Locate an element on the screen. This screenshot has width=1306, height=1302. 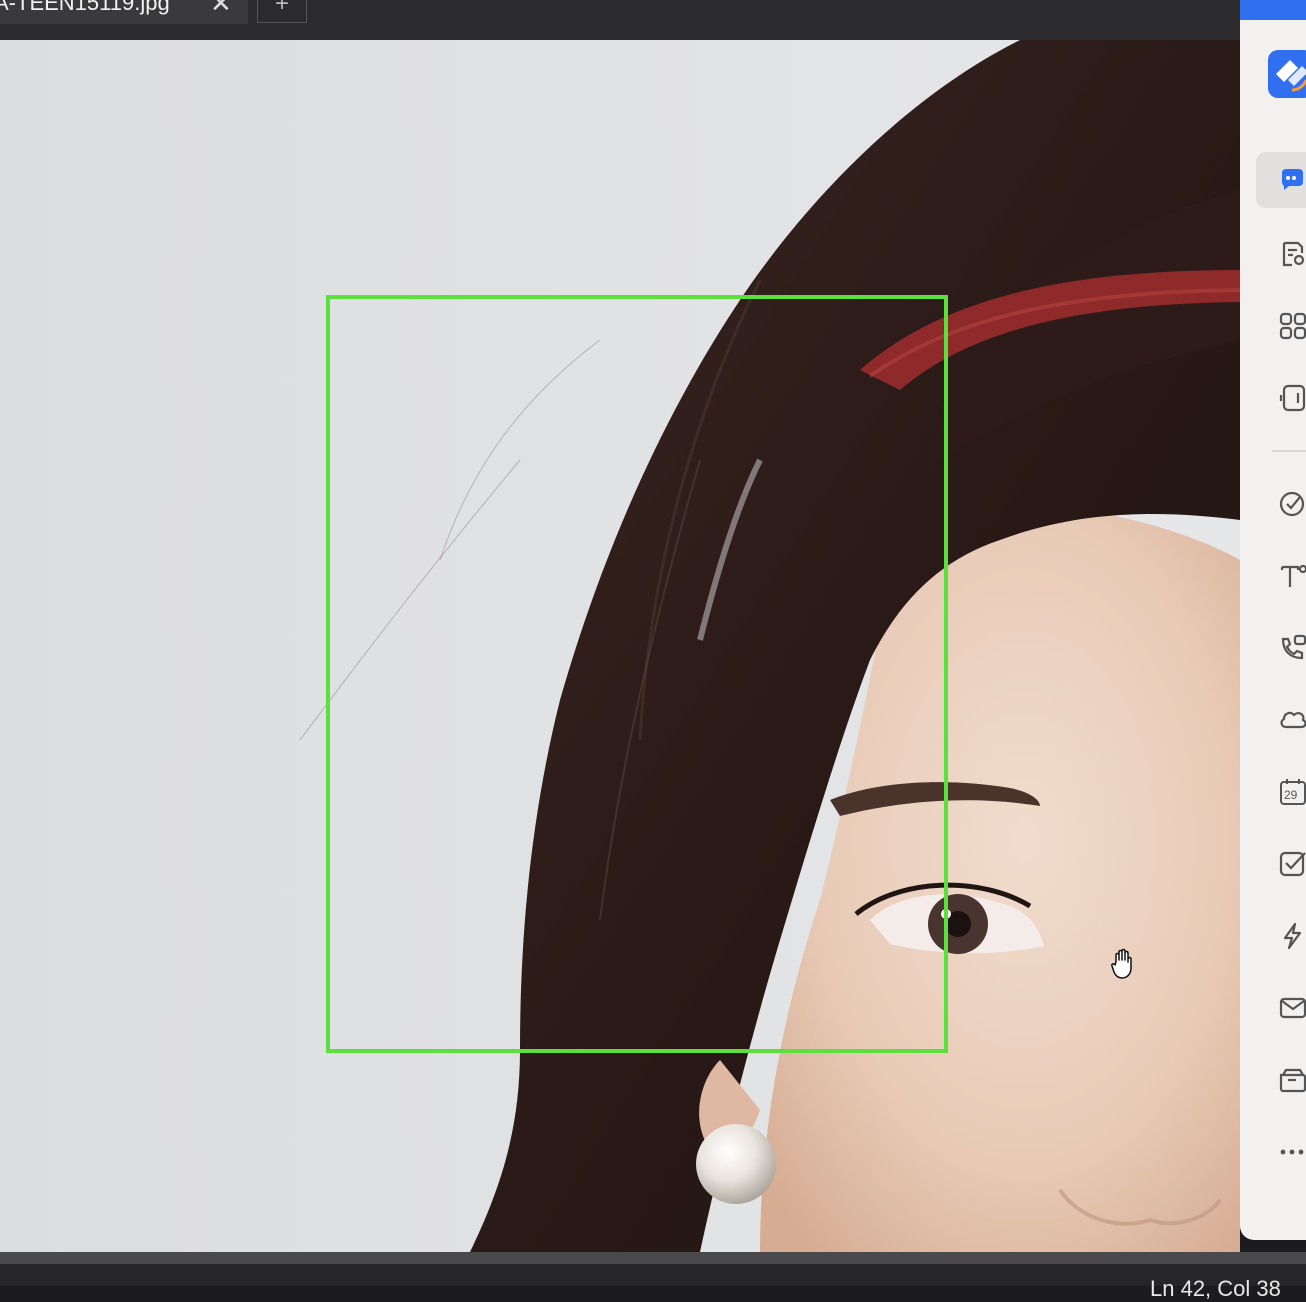
mail-icon is located at coordinates (1281, 1008).